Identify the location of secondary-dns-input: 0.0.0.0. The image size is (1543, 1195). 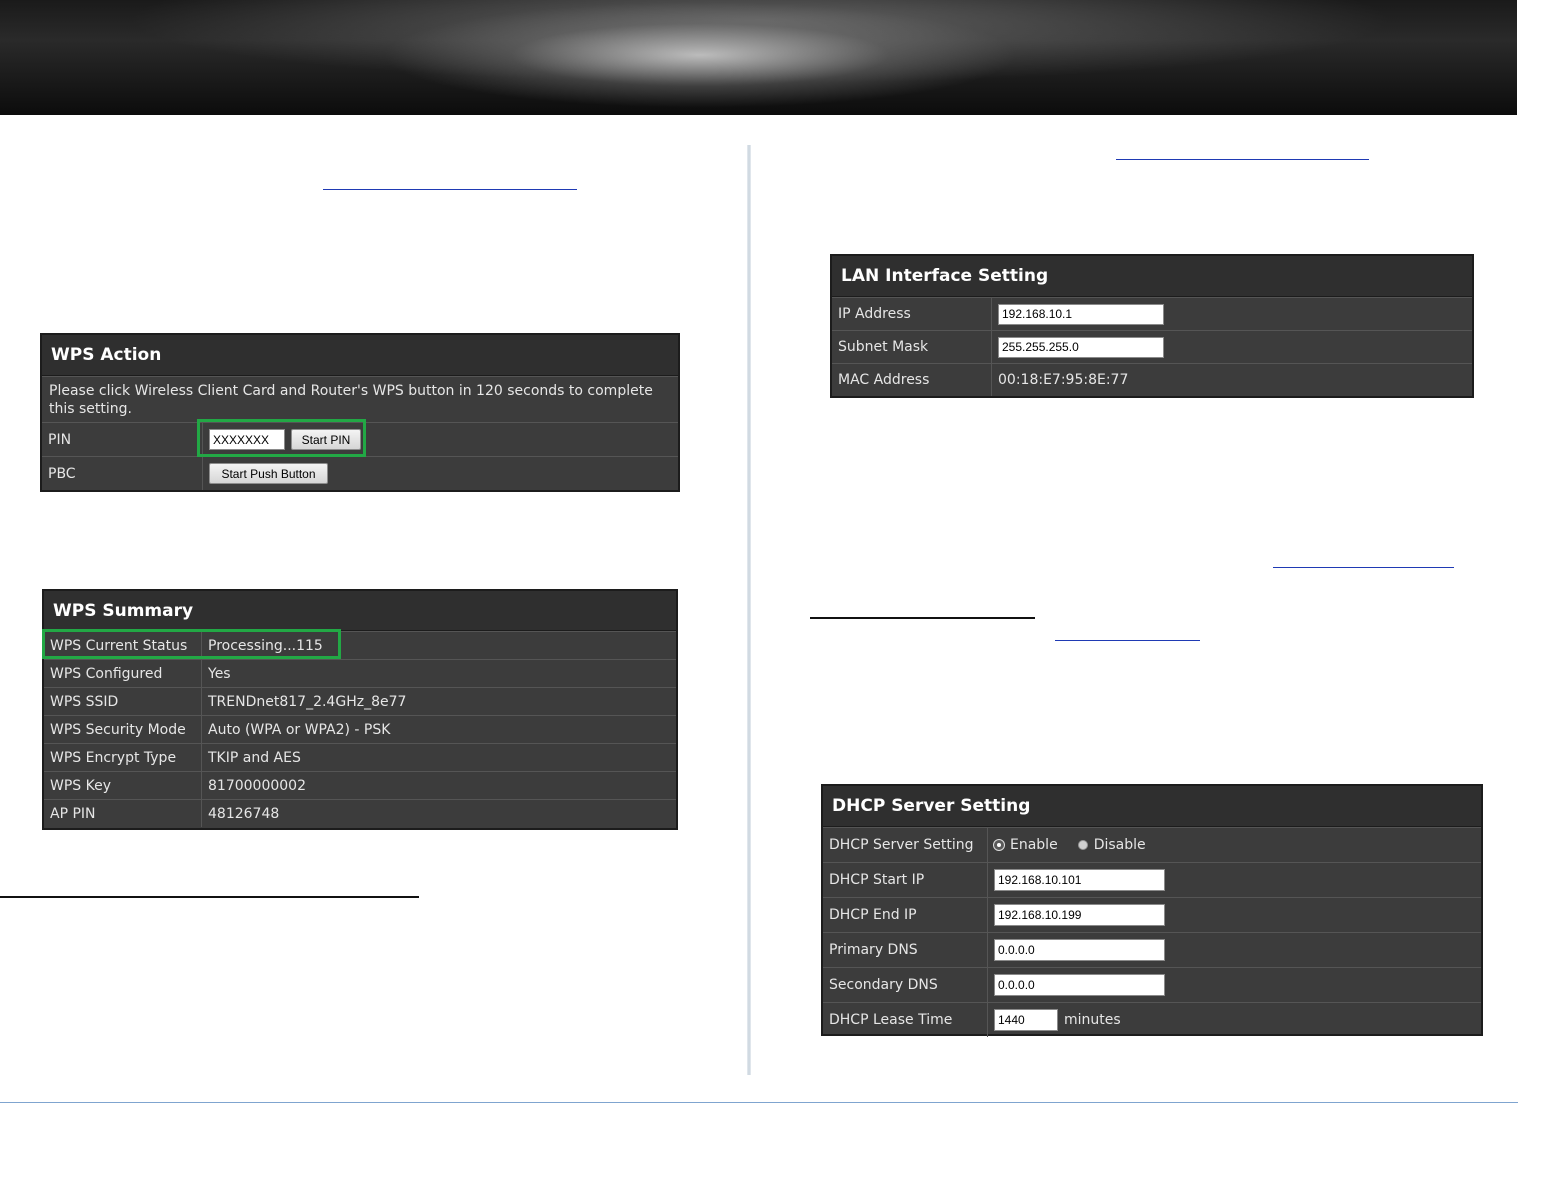
(1079, 985).